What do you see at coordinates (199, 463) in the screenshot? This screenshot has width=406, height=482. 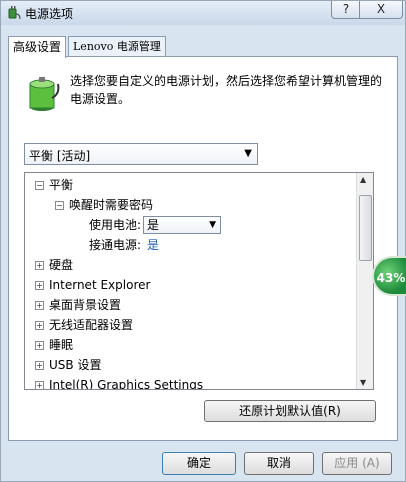 I see `ok-button: 确定` at bounding box center [199, 463].